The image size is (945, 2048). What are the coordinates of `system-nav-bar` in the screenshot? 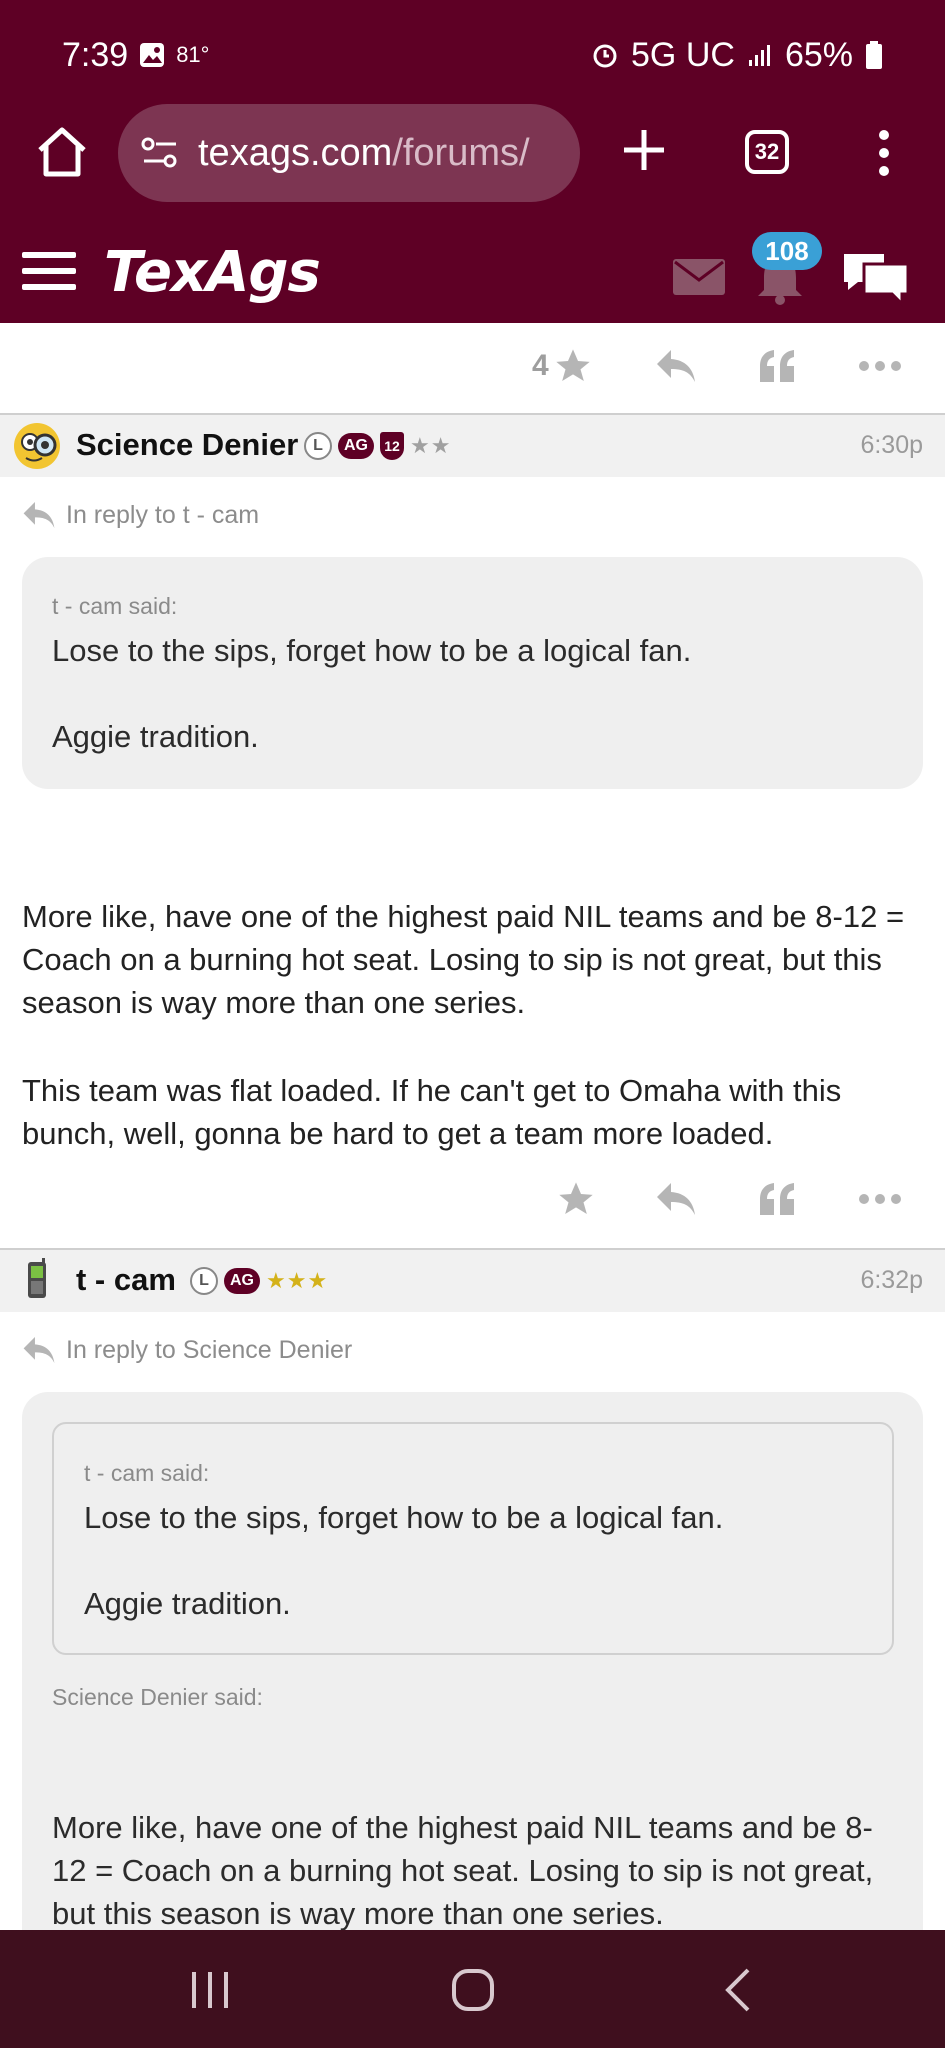 It's located at (472, 1989).